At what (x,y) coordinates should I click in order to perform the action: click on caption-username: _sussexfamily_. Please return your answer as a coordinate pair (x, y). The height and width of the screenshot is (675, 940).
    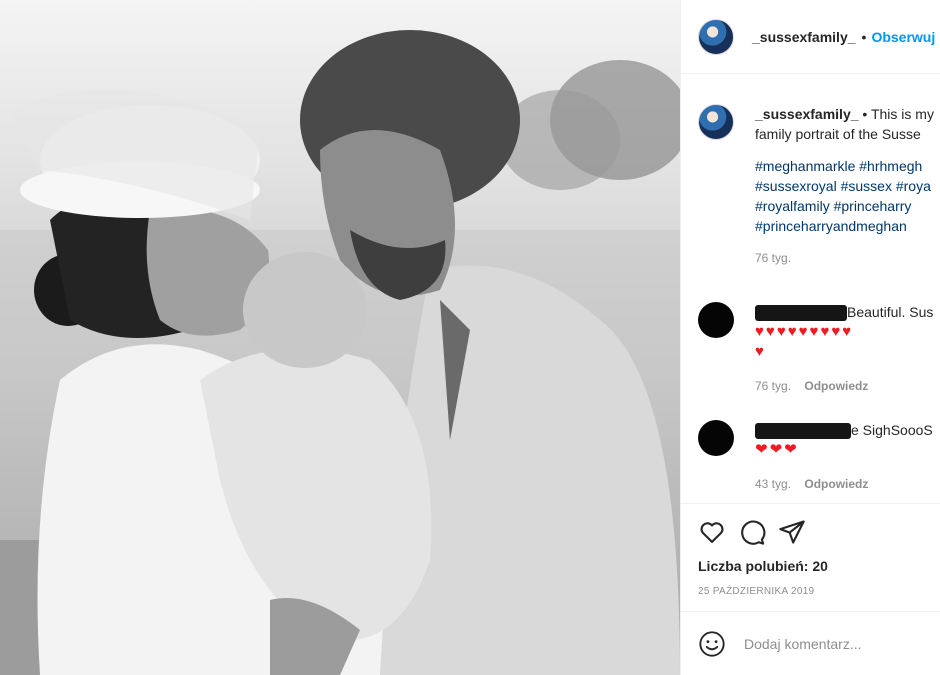
    Looking at the image, I should click on (807, 114).